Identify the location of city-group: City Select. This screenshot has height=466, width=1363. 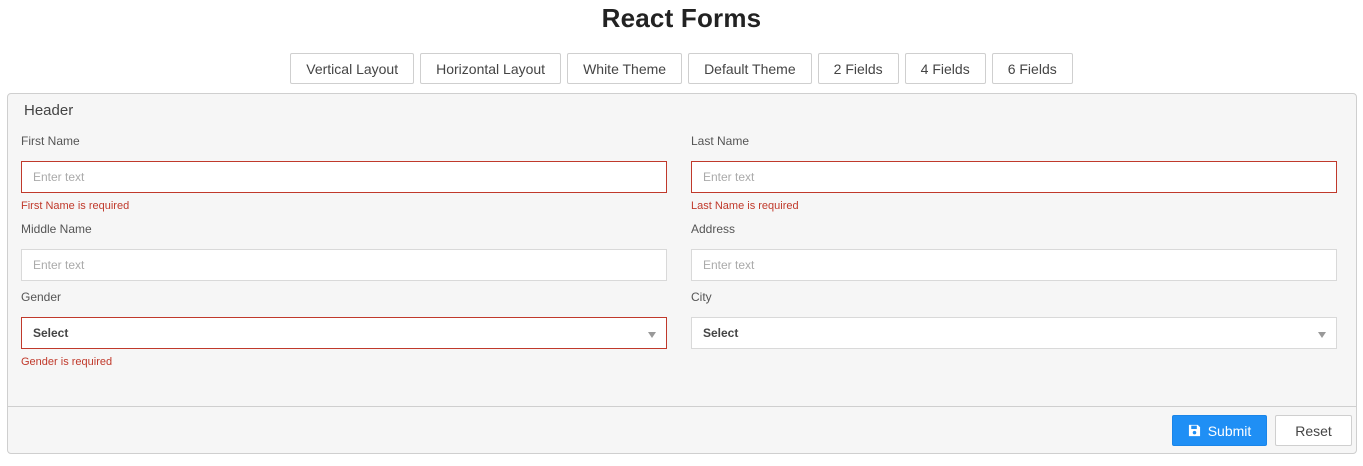
(1014, 319).